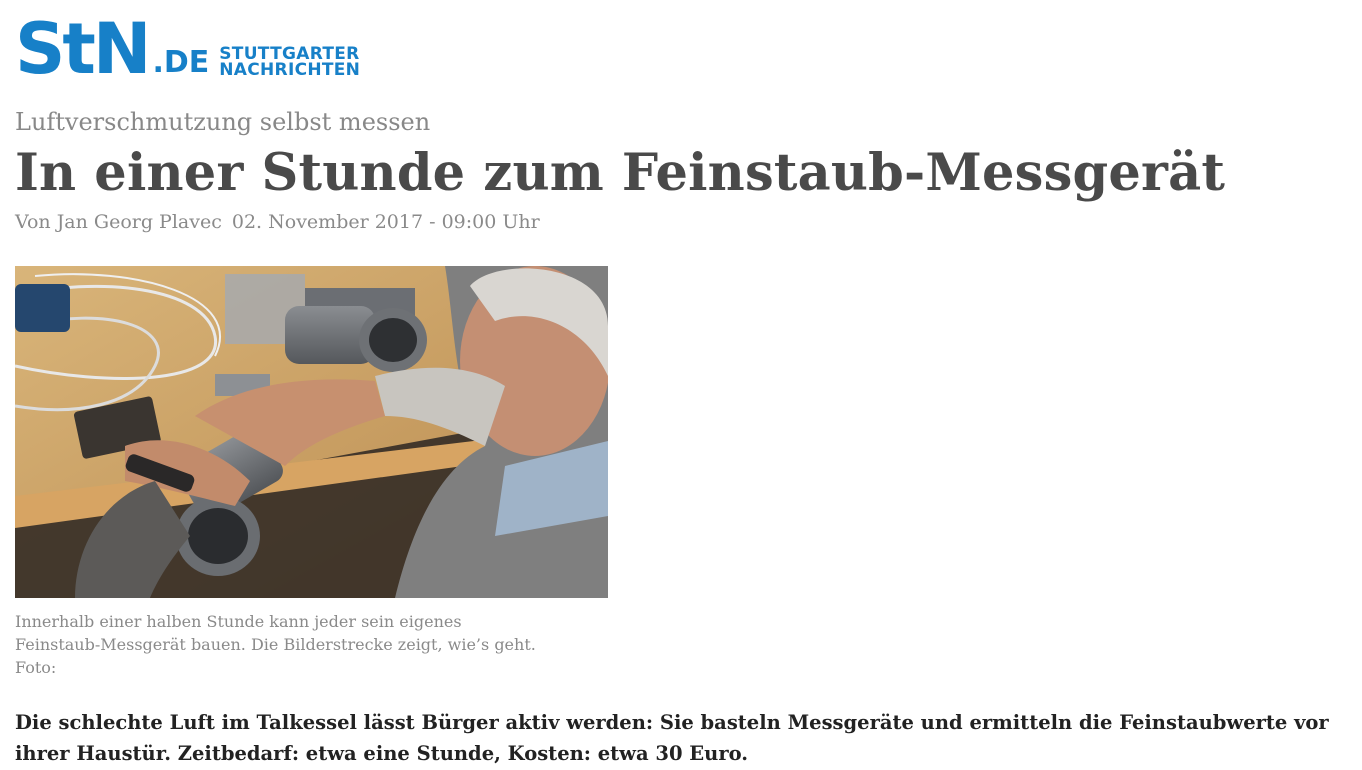 The width and height of the screenshot is (1362, 770). What do you see at coordinates (290, 70) in the screenshot?
I see `logo-name-line2: NACHRICHTEN` at bounding box center [290, 70].